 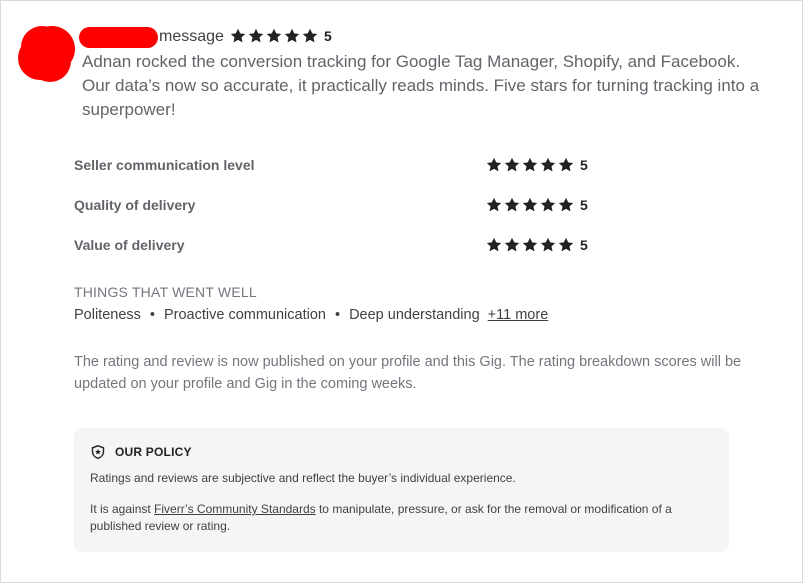 I want to click on tag-deep-understanding: Deep understanding, so click(x=414, y=315).